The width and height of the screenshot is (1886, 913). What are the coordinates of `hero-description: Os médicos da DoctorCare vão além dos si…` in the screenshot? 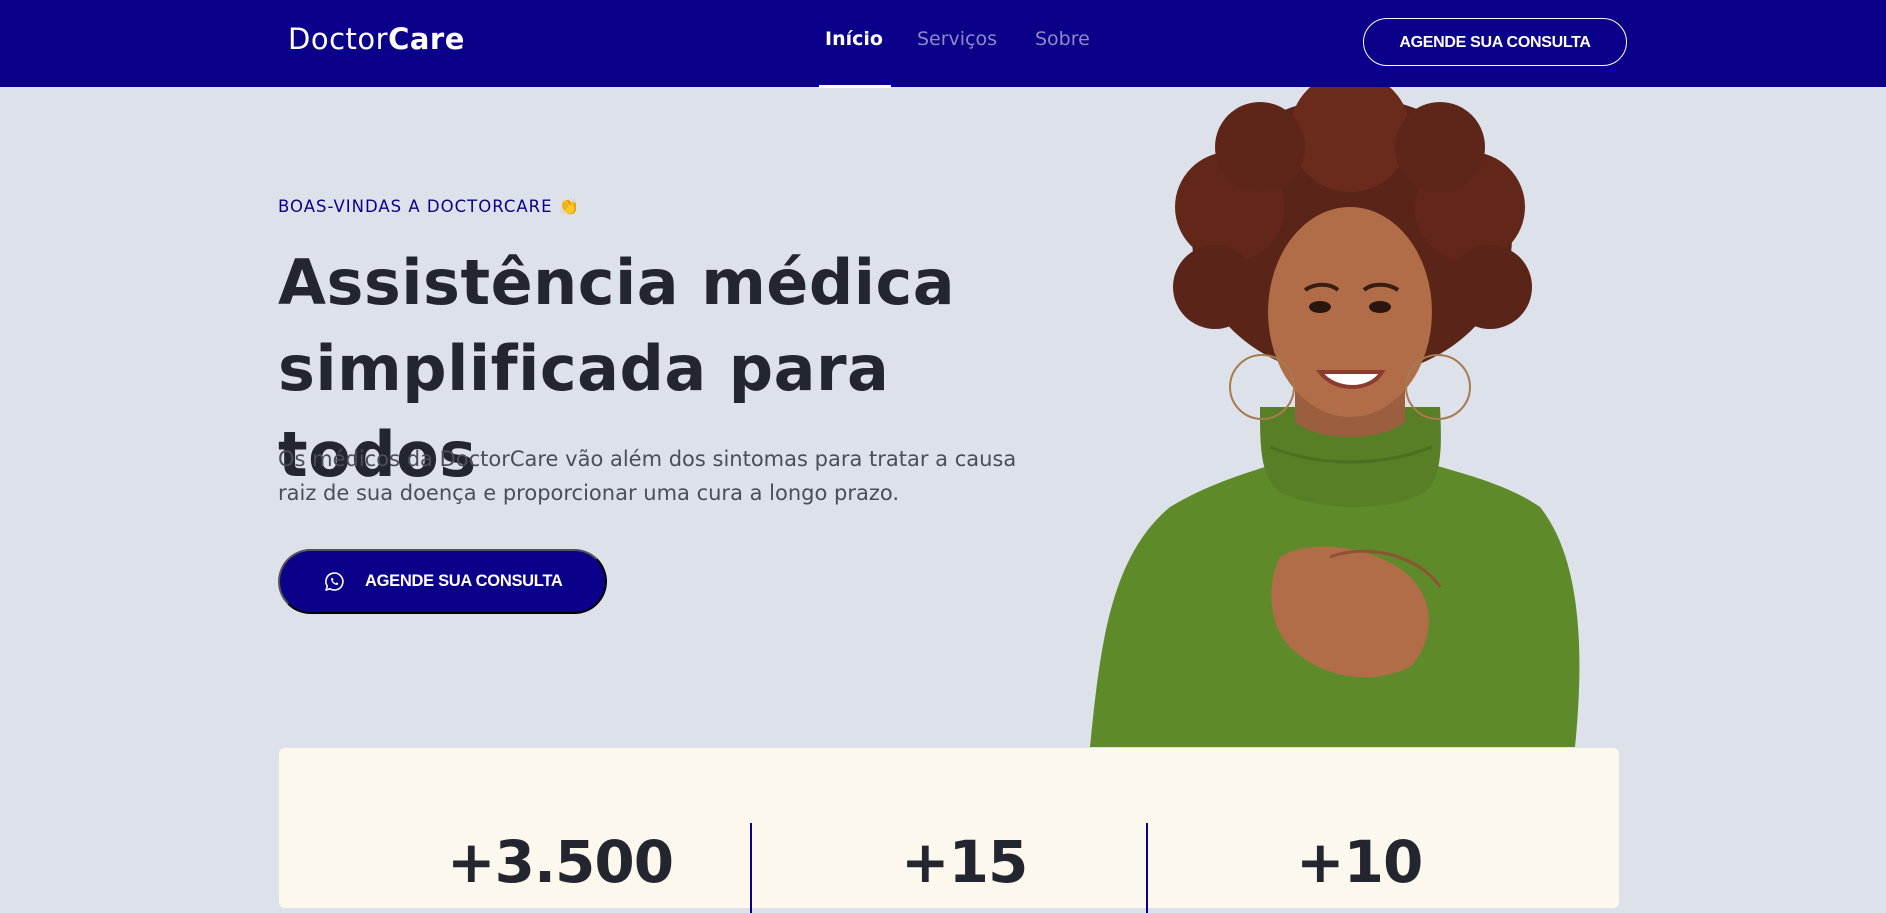 It's located at (647, 476).